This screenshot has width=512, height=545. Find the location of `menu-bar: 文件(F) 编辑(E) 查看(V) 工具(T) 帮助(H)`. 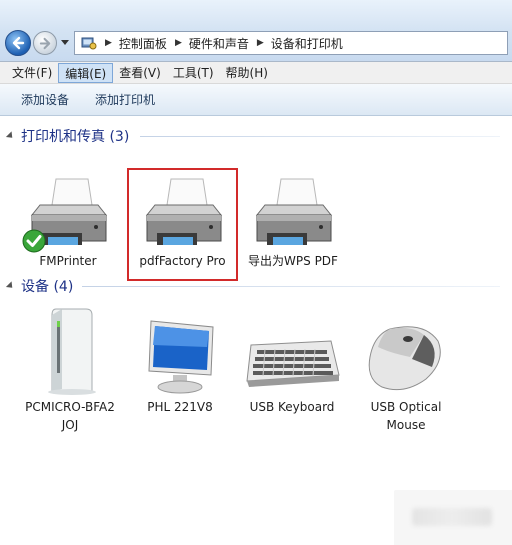

menu-bar: 文件(F) 编辑(E) 查看(V) 工具(T) 帮助(H) is located at coordinates (256, 73).